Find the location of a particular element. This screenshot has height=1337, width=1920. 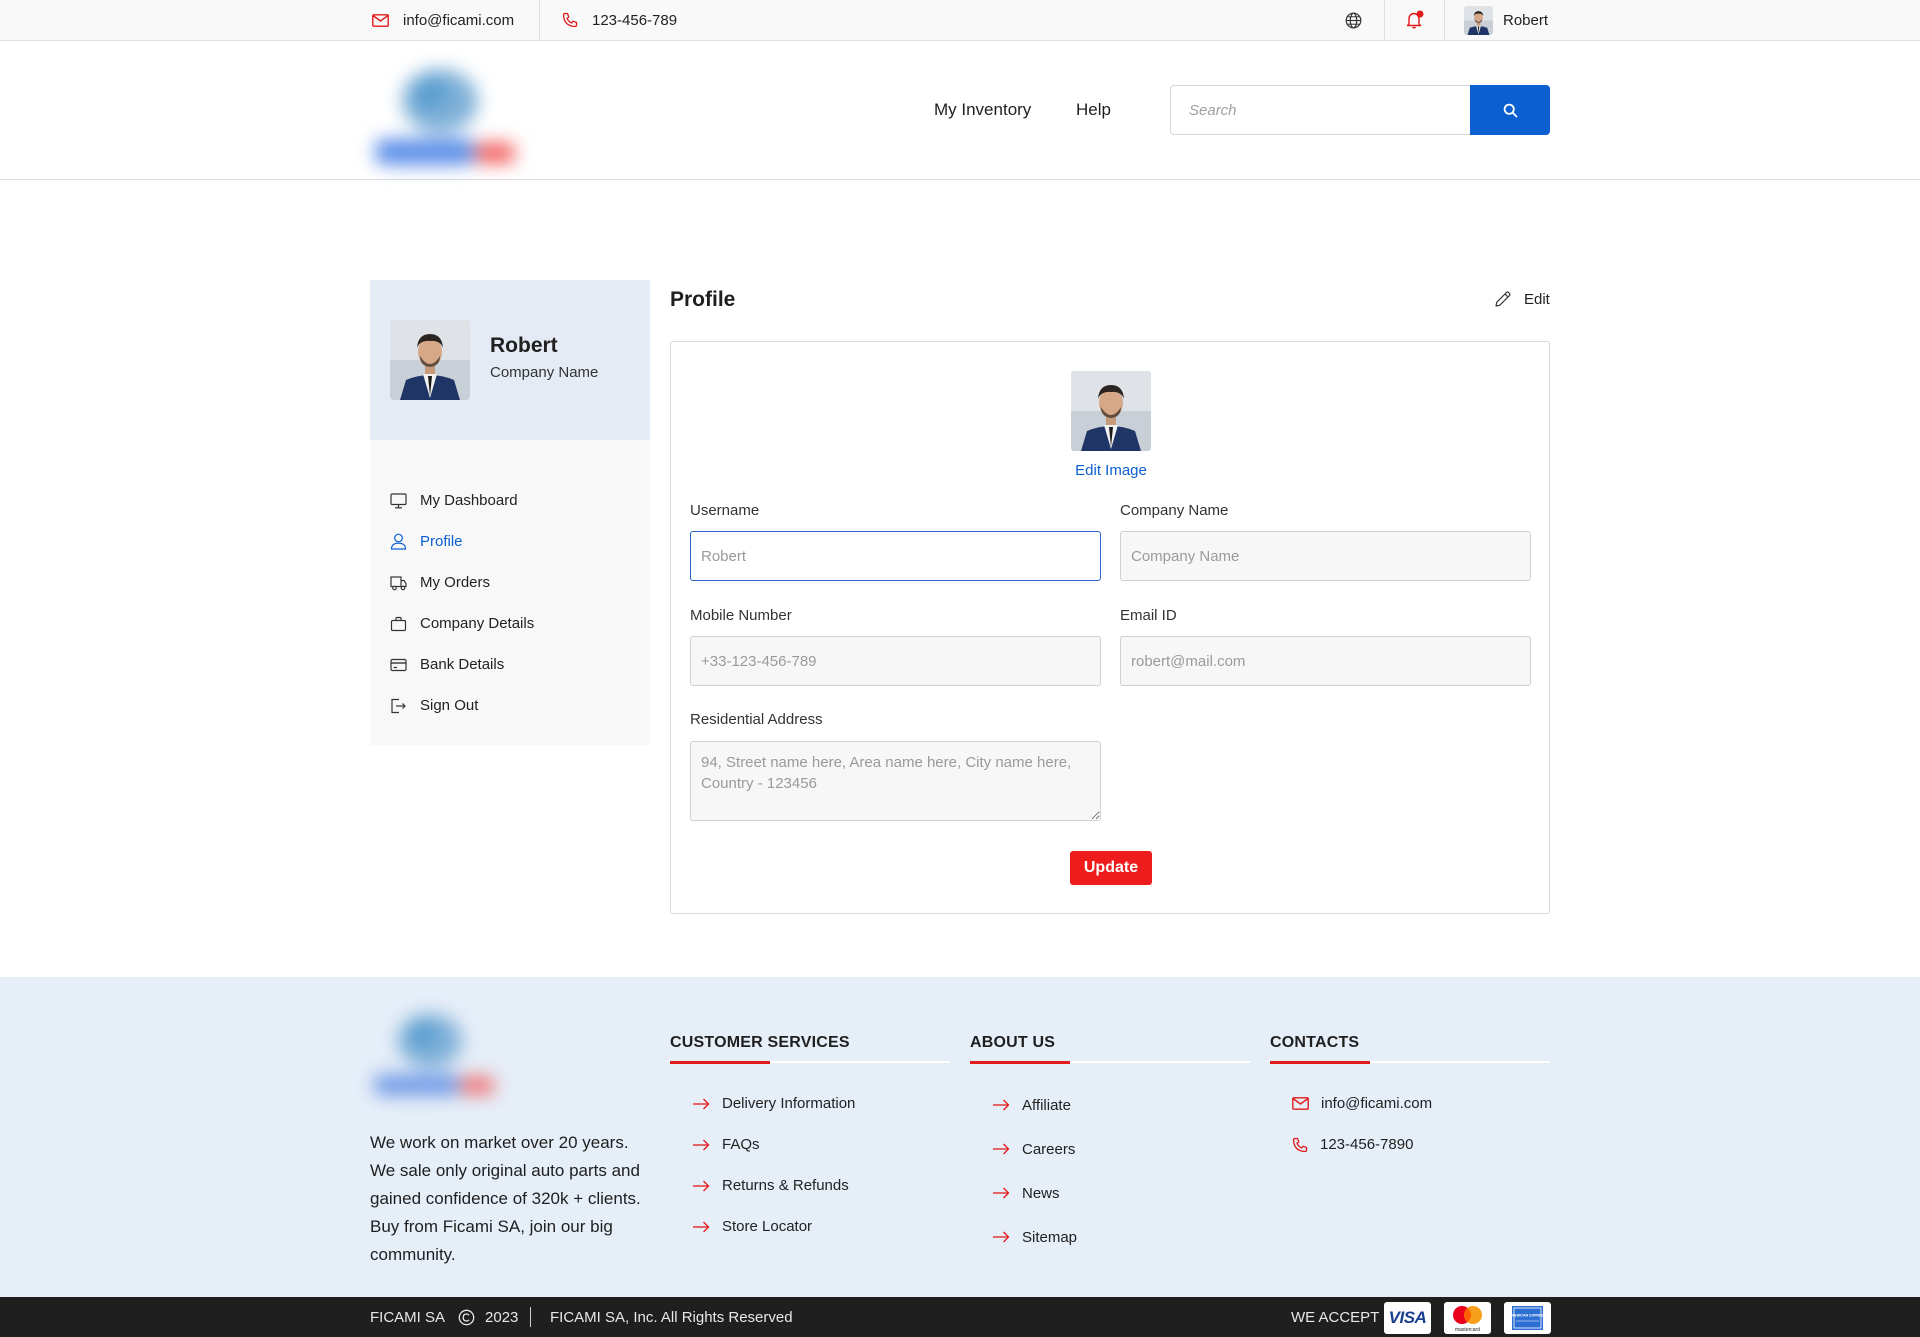

footer-link-faqs: FAQs is located at coordinates (821, 1144).